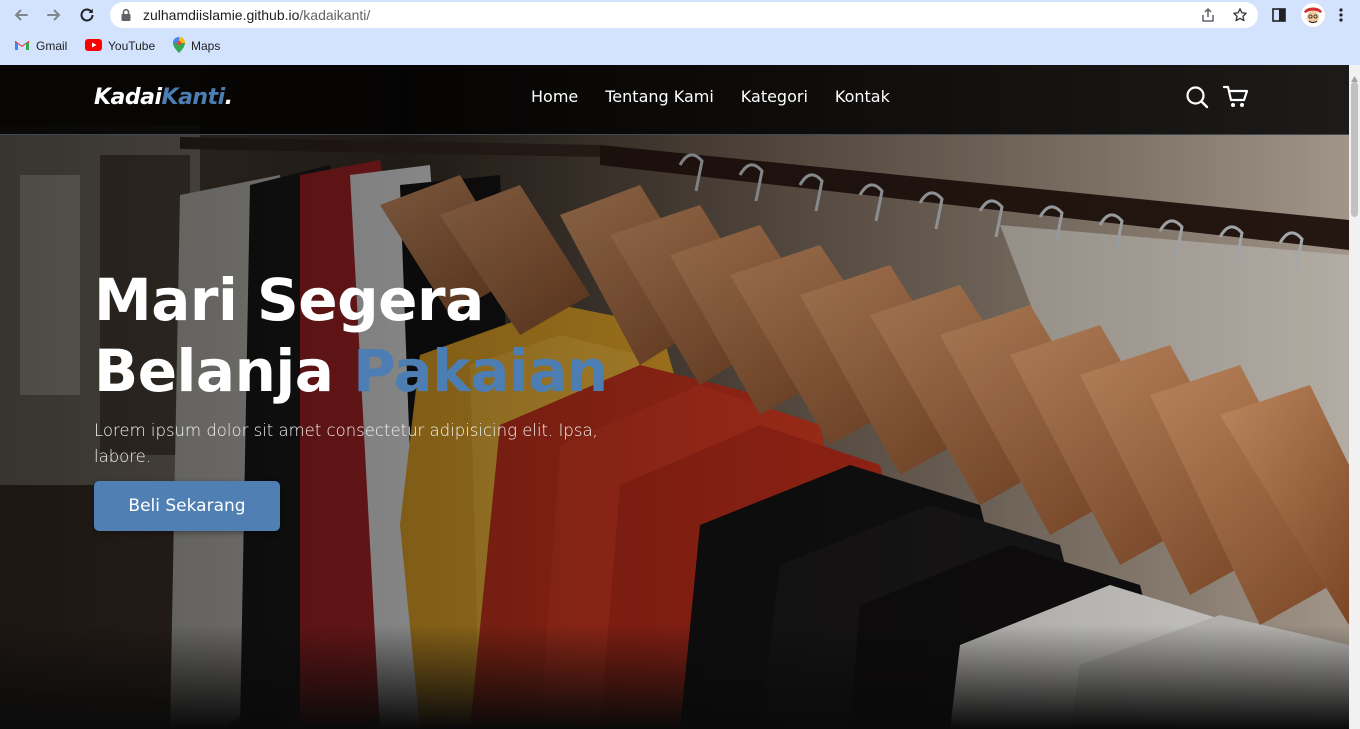 This screenshot has width=1360, height=729. I want to click on hero-title-line-1: Mari Segera, so click(289, 300).